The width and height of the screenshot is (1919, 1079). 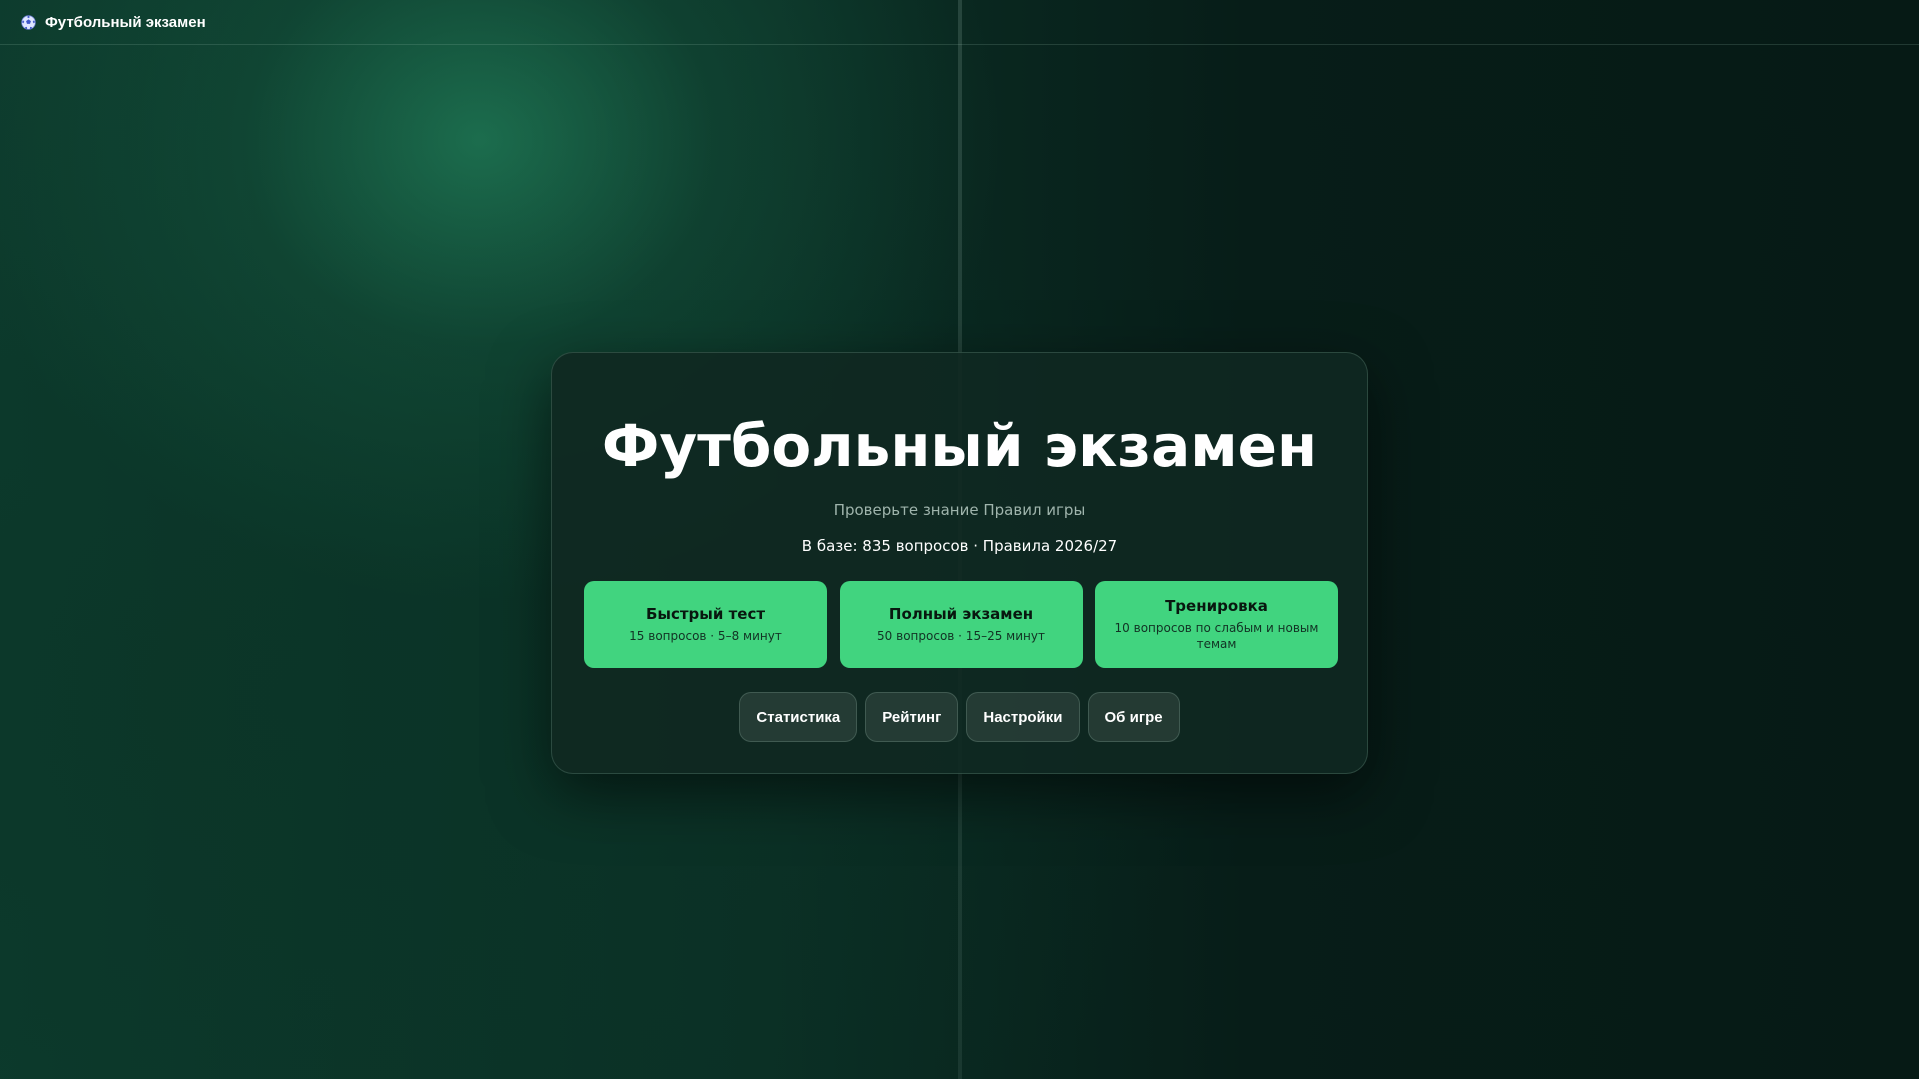 I want to click on database-info: В базе: 835 вопросов · Правила 2026/27, so click(x=959, y=546).